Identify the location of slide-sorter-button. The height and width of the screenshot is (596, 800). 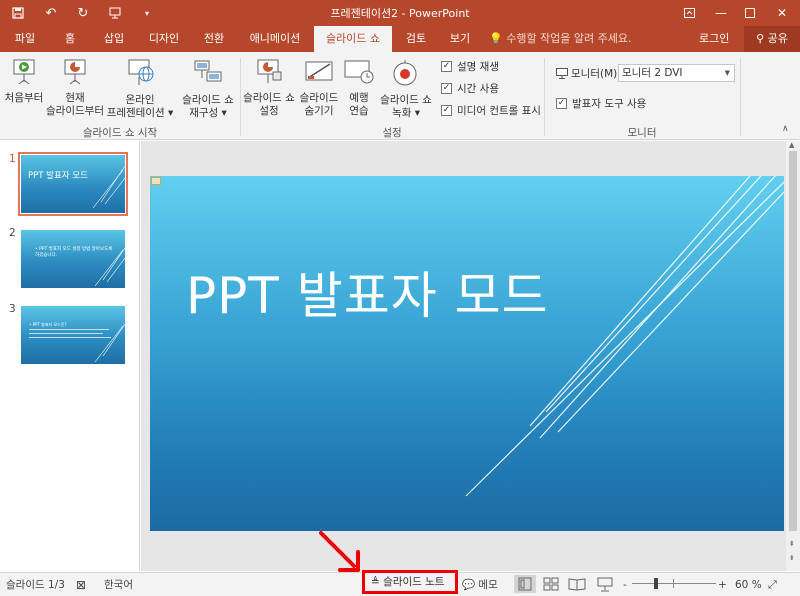
(551, 584).